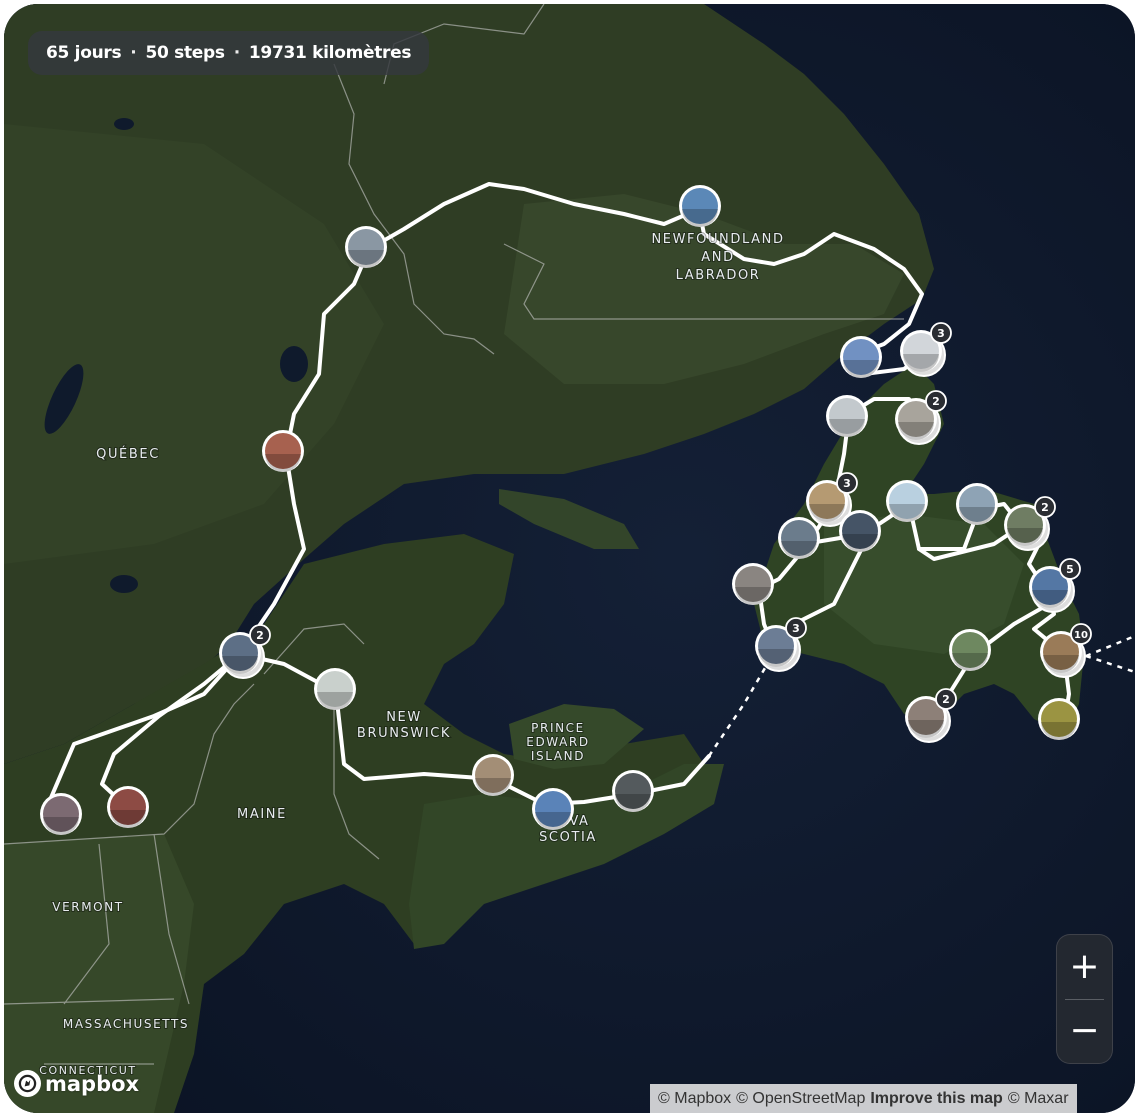 The height and width of the screenshot is (1116, 1138). What do you see at coordinates (1081, 635) in the screenshot?
I see `marker-count-text: 10` at bounding box center [1081, 635].